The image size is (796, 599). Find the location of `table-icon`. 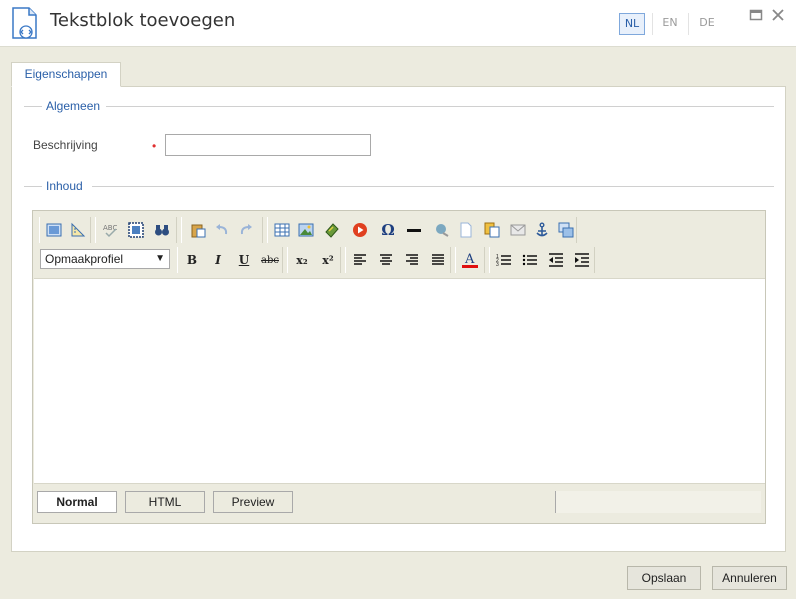

table-icon is located at coordinates (282, 230).